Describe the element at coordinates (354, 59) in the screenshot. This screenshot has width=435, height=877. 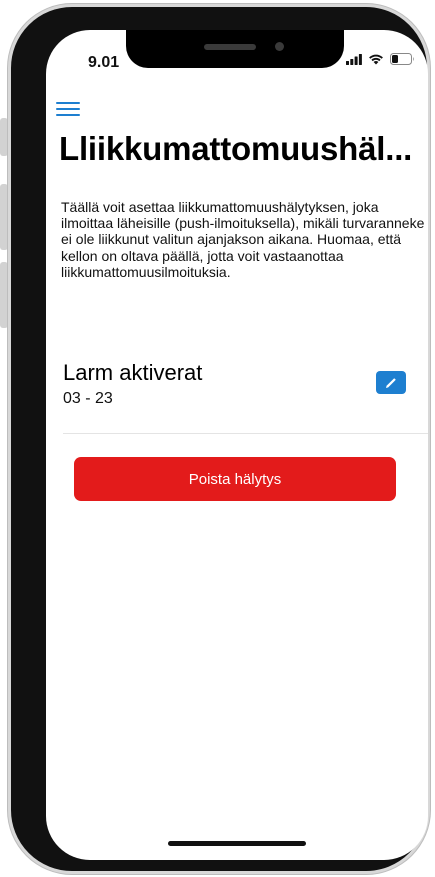
I see `signal-icon` at that location.